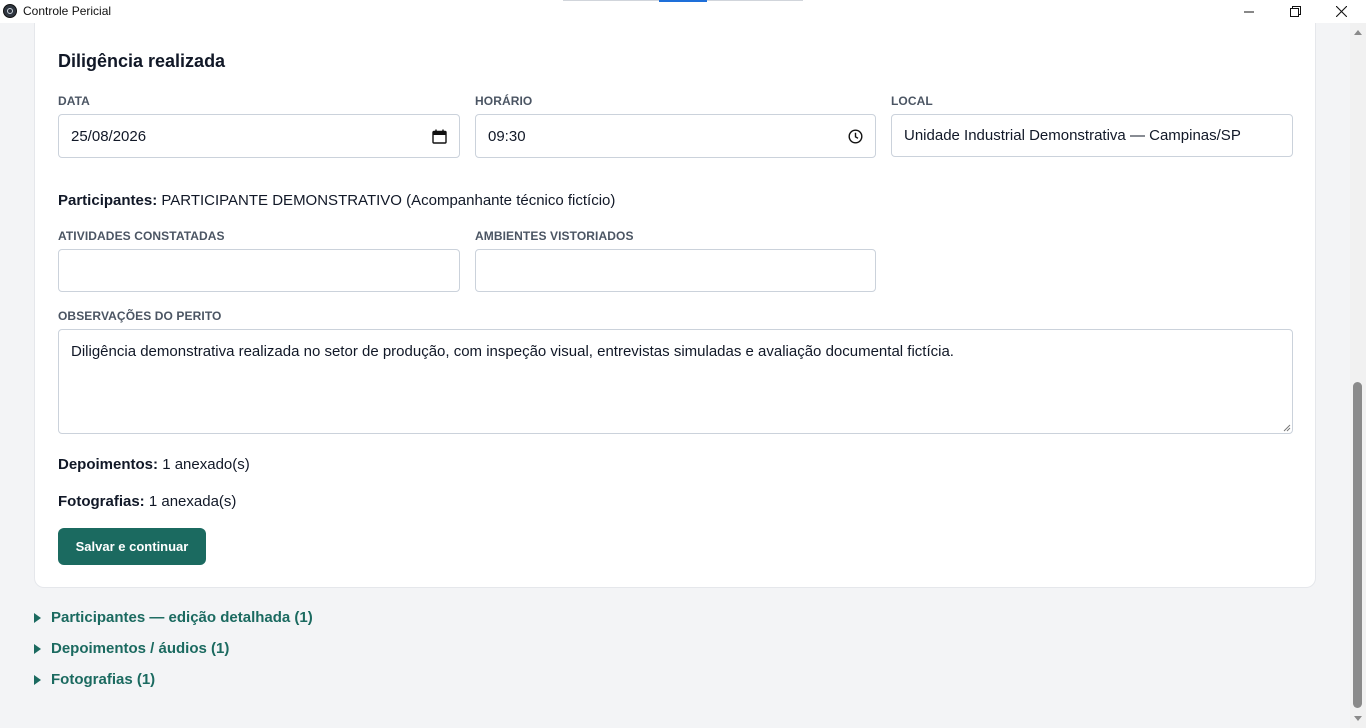 This screenshot has height=728, width=1366. Describe the element at coordinates (108, 200) in the screenshot. I see `participantes-label: Participantes:` at that location.